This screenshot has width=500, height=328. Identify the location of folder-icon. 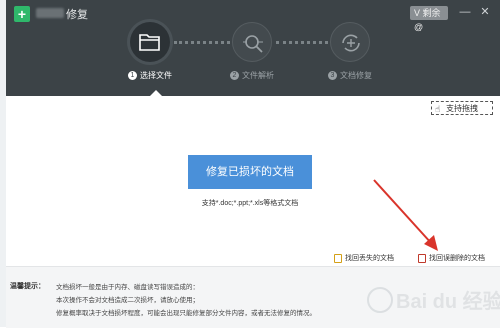
(149, 42).